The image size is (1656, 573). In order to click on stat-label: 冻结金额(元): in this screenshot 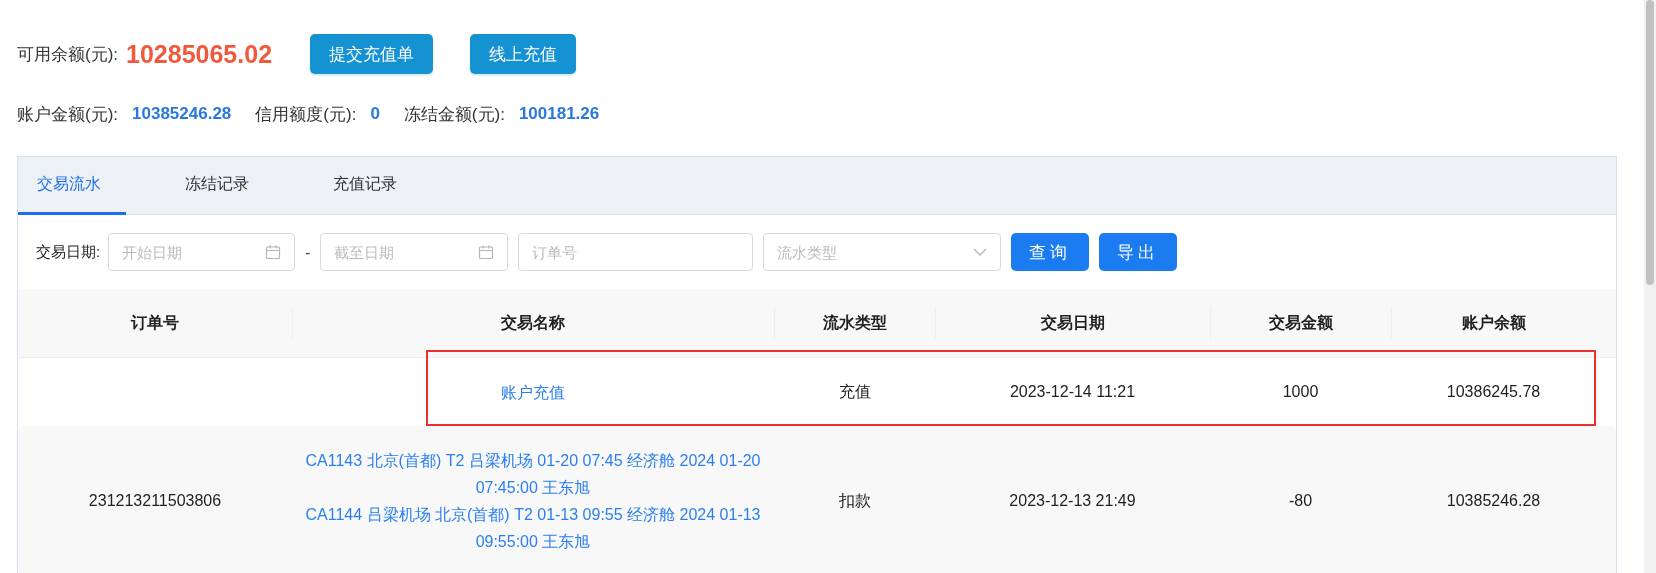, I will do `click(454, 114)`.